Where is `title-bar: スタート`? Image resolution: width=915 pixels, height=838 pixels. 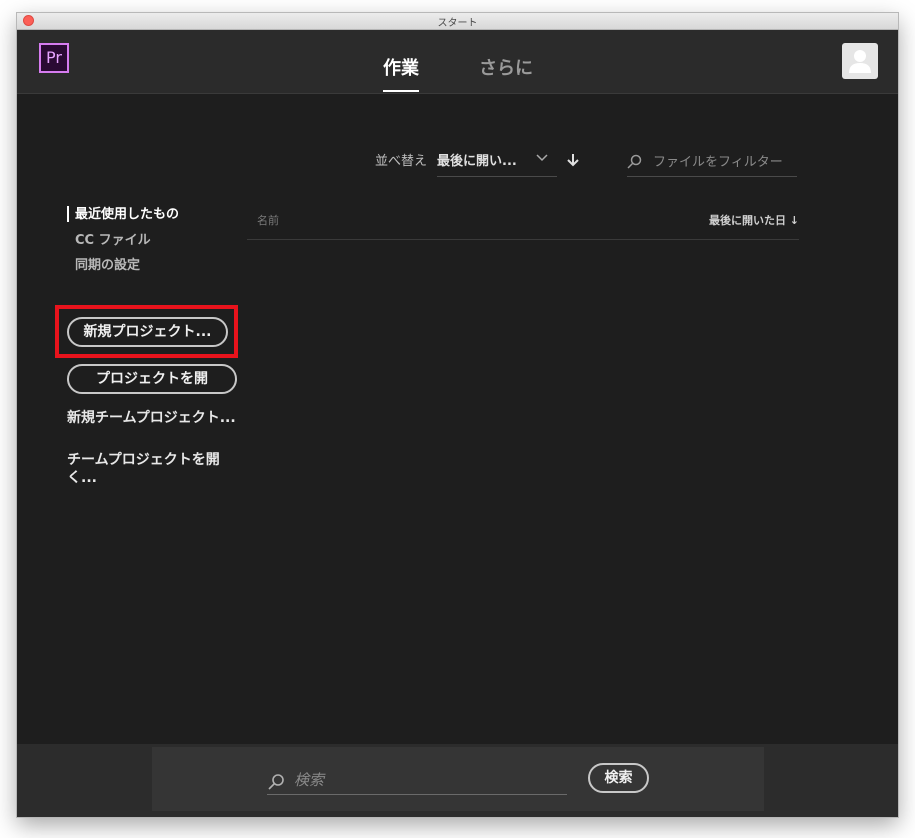
title-bar: スタート is located at coordinates (457, 21).